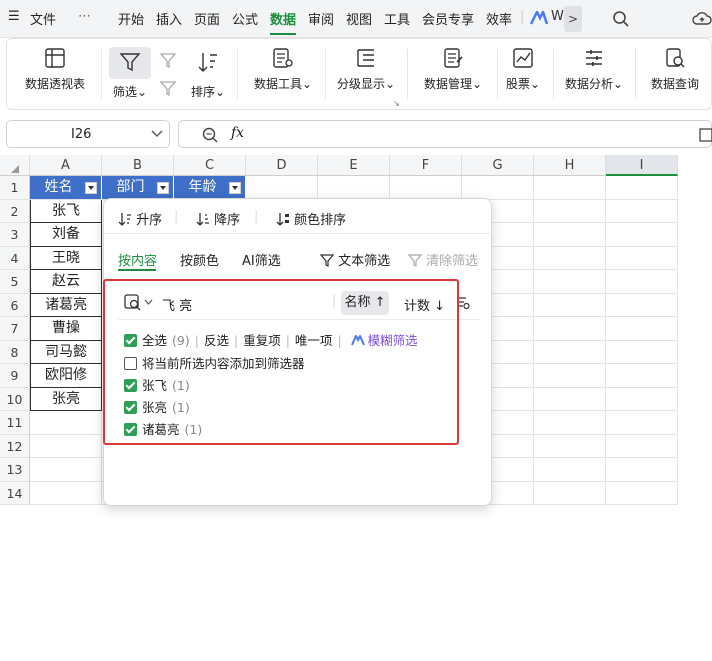  What do you see at coordinates (15, 329) in the screenshot?
I see `row-header-7: 7` at bounding box center [15, 329].